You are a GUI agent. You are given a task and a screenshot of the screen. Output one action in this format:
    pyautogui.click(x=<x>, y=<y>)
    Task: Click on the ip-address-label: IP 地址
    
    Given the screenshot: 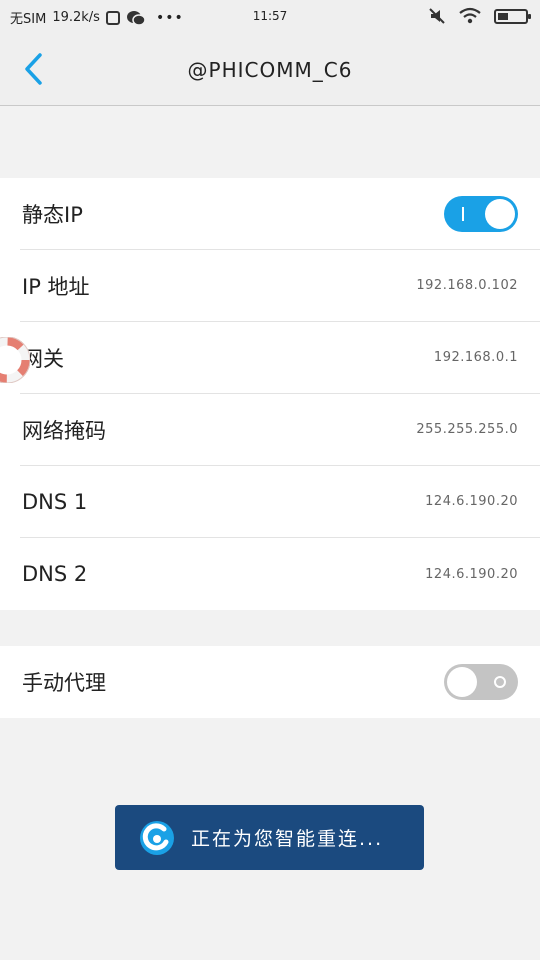 What is the action you would take?
    pyautogui.click(x=56, y=286)
    